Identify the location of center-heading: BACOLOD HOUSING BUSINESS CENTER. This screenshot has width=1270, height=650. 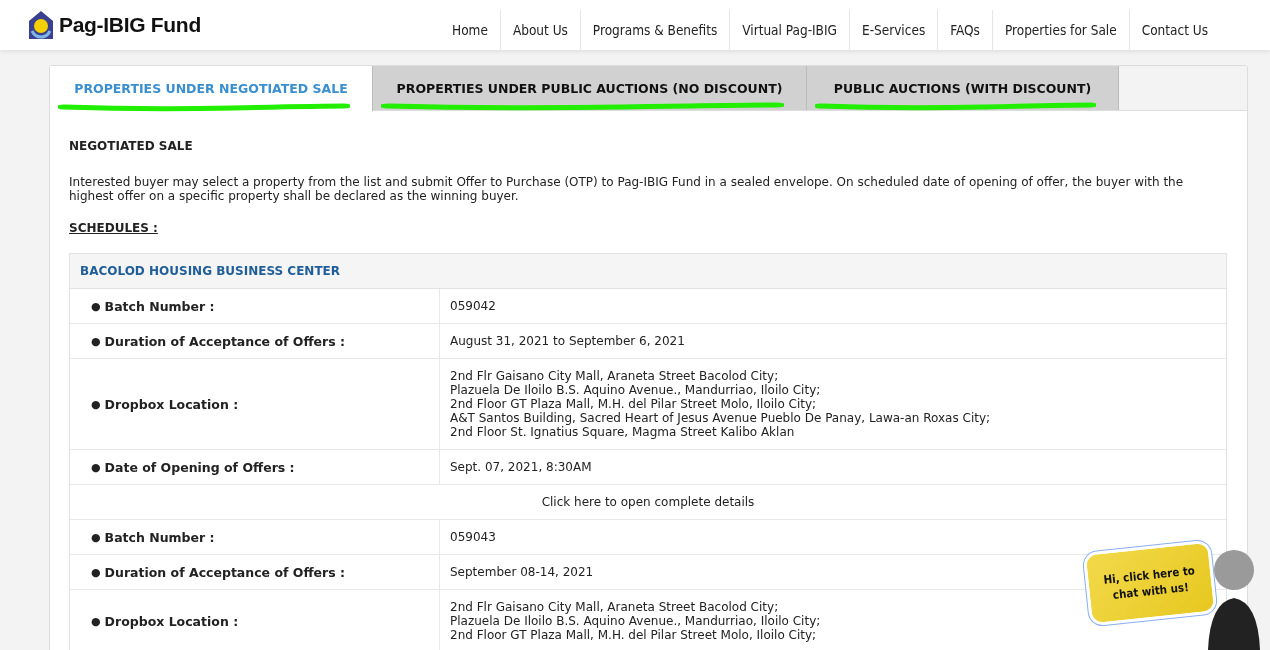
(648, 271).